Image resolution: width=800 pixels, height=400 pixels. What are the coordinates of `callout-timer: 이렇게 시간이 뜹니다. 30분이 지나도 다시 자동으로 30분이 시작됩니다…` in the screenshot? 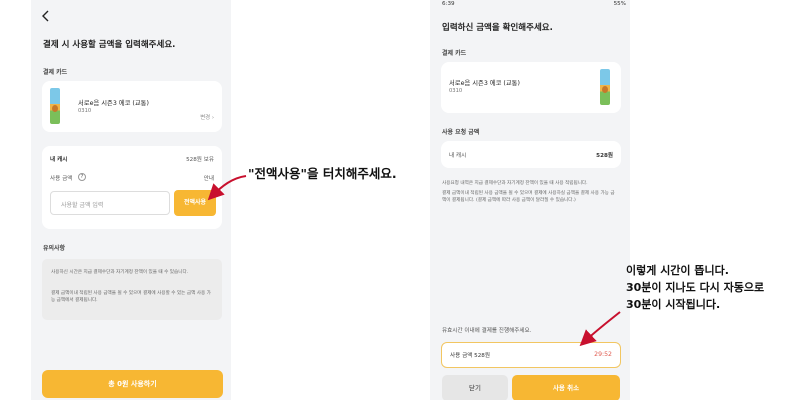 It's located at (695, 287).